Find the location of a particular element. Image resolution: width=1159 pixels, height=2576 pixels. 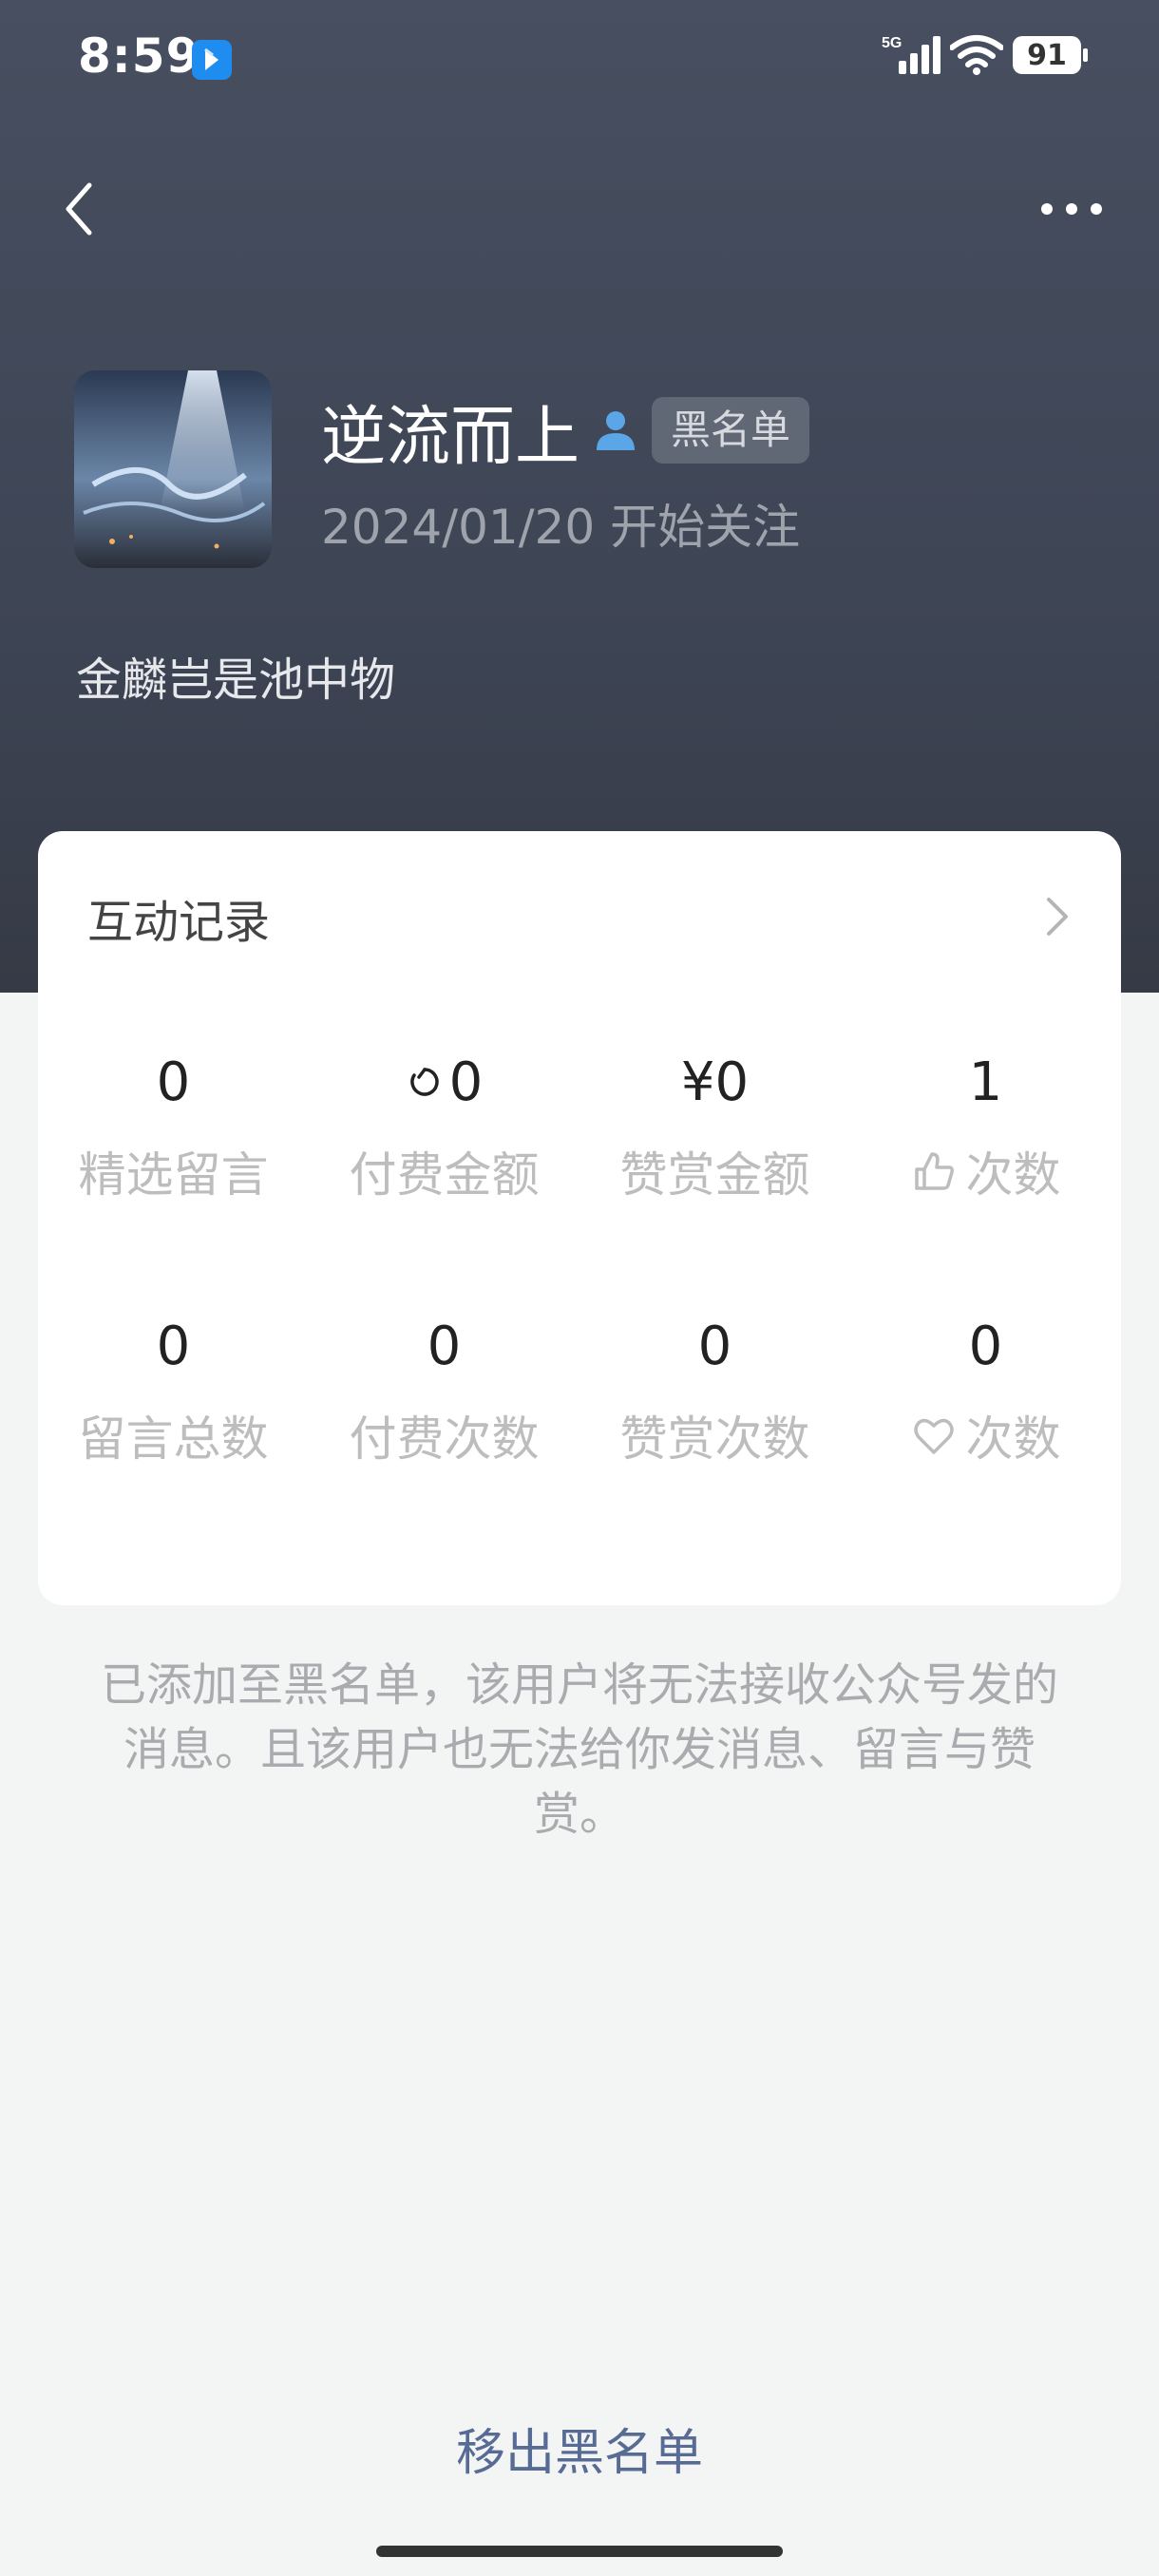

stat-label: 留言总数 is located at coordinates (173, 1439).